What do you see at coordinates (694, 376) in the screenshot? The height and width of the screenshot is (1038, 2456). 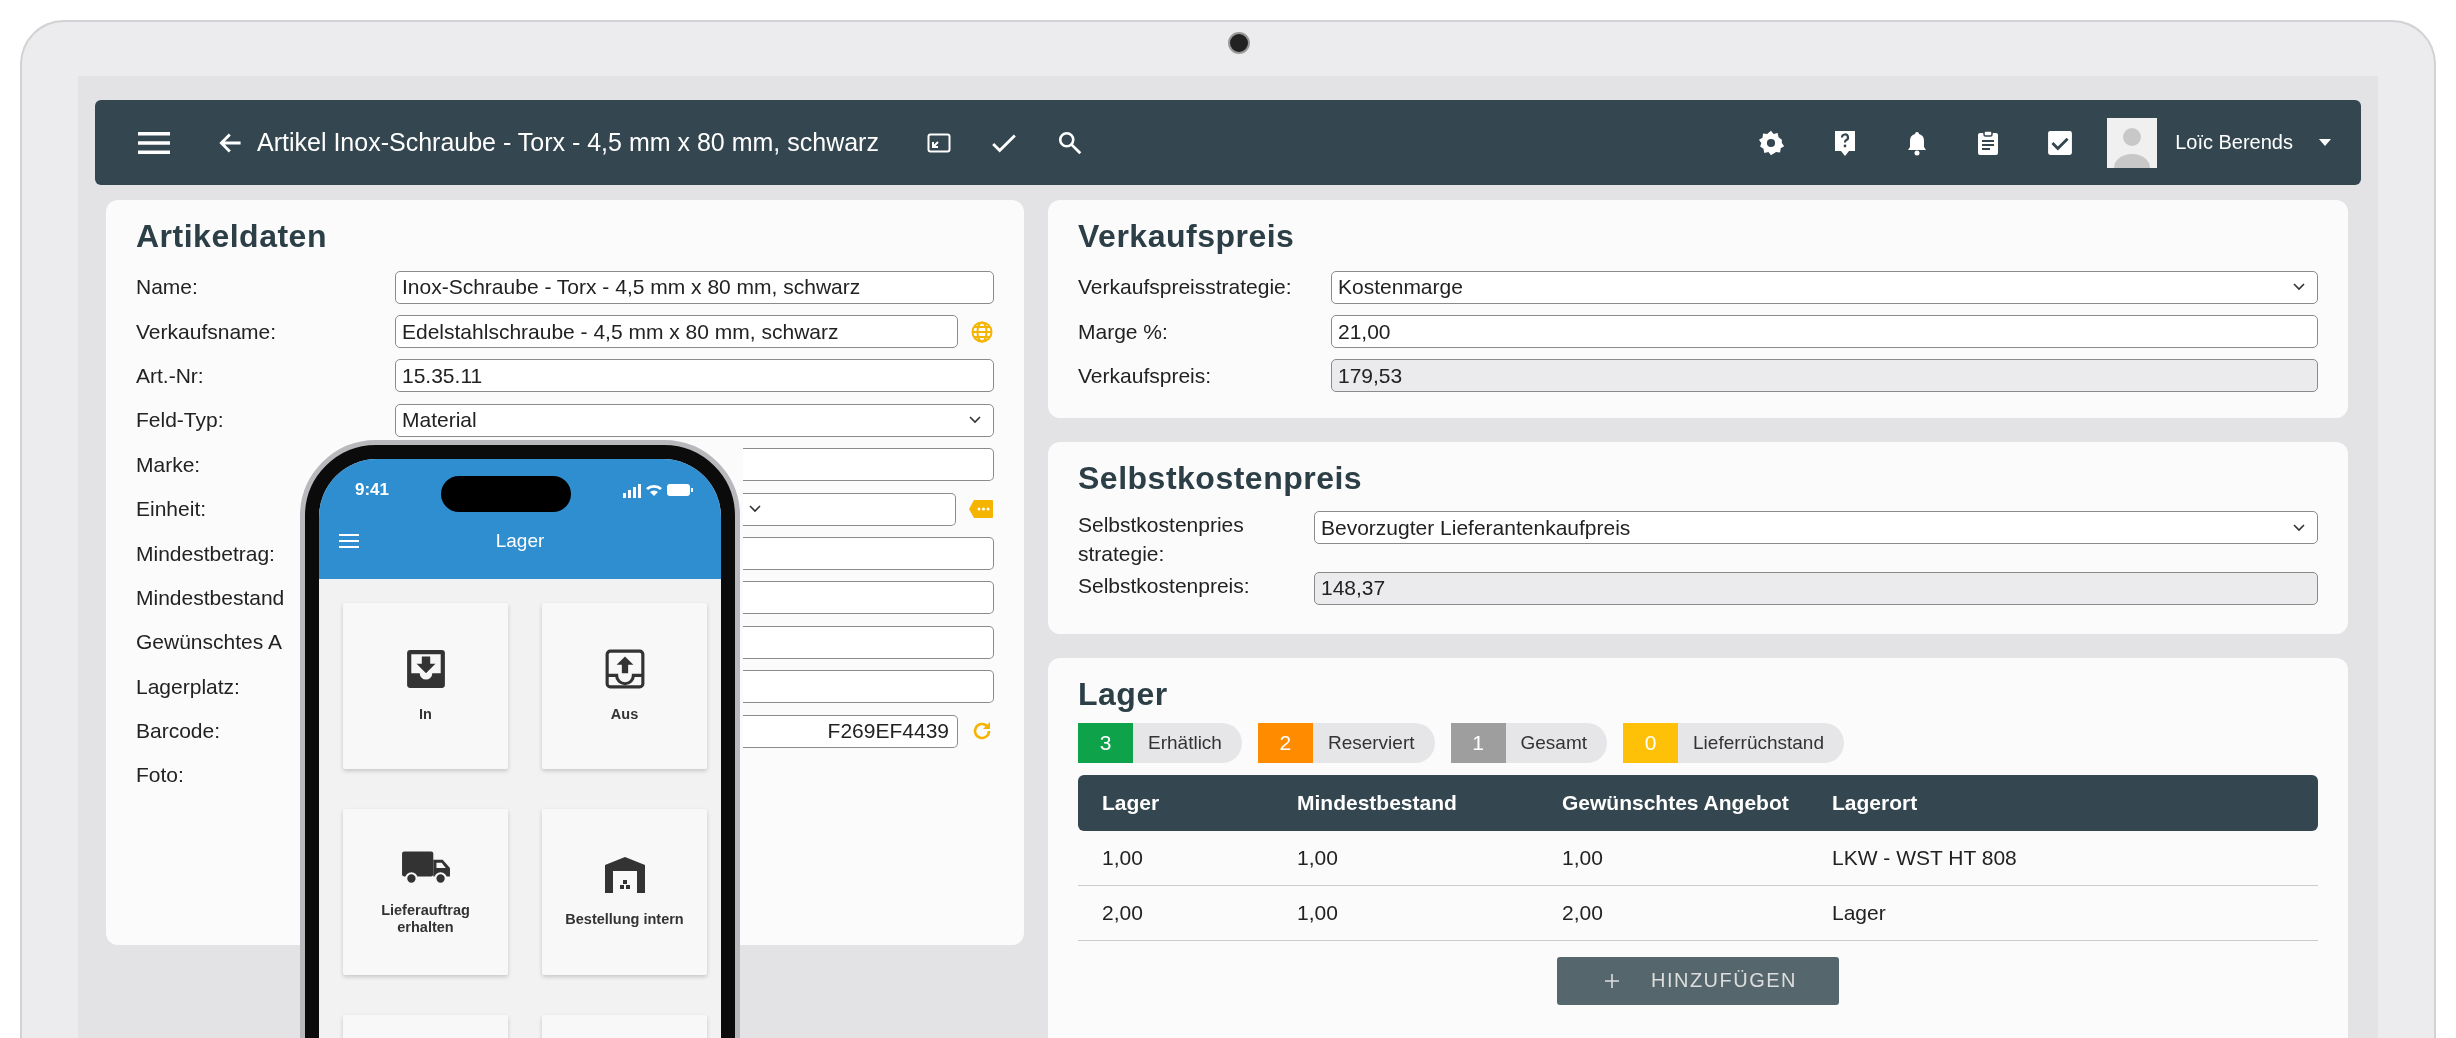 I see `input-field: 15.35.11` at bounding box center [694, 376].